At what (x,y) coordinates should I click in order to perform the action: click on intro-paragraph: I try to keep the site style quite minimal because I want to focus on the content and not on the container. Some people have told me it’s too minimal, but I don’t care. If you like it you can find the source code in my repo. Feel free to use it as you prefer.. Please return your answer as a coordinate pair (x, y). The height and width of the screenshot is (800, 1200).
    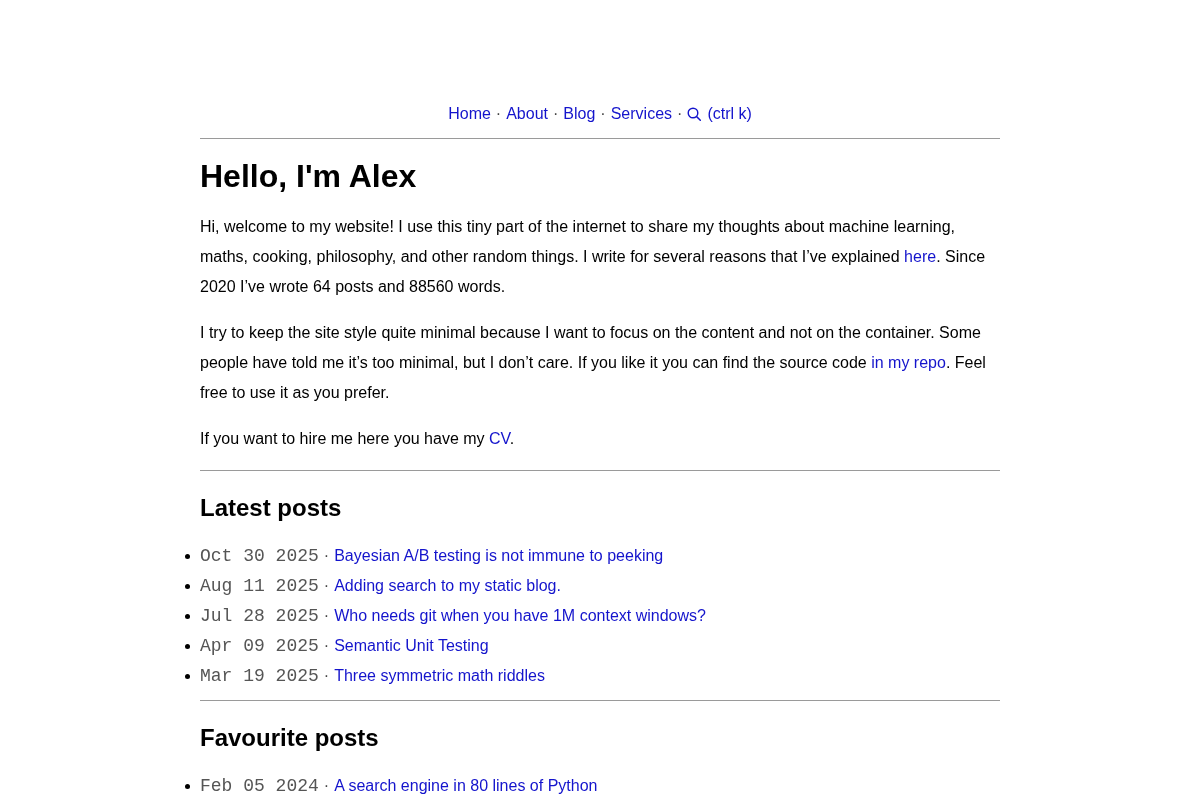
    Looking at the image, I should click on (593, 363).